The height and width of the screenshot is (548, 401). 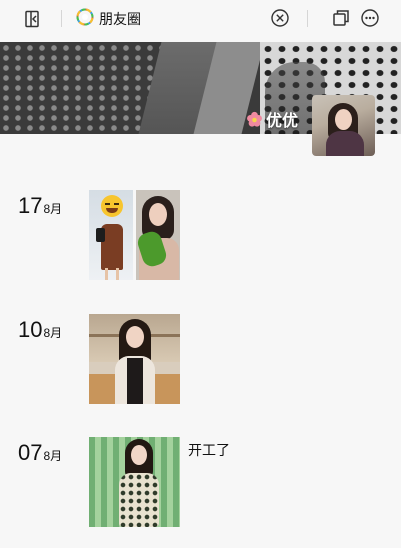 I want to click on copy-window-icon, so click(x=341, y=18).